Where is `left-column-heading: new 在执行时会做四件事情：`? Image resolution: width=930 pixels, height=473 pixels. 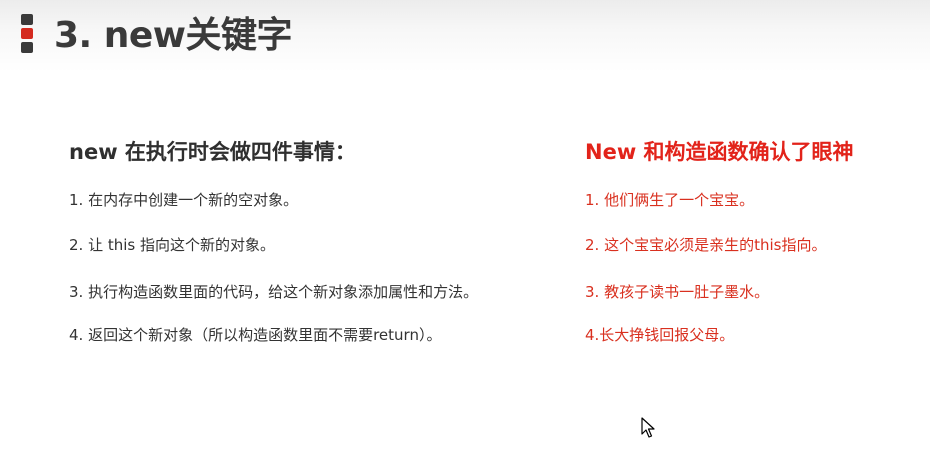
left-column-heading: new 在执行时会做四件事情： is located at coordinates (212, 152).